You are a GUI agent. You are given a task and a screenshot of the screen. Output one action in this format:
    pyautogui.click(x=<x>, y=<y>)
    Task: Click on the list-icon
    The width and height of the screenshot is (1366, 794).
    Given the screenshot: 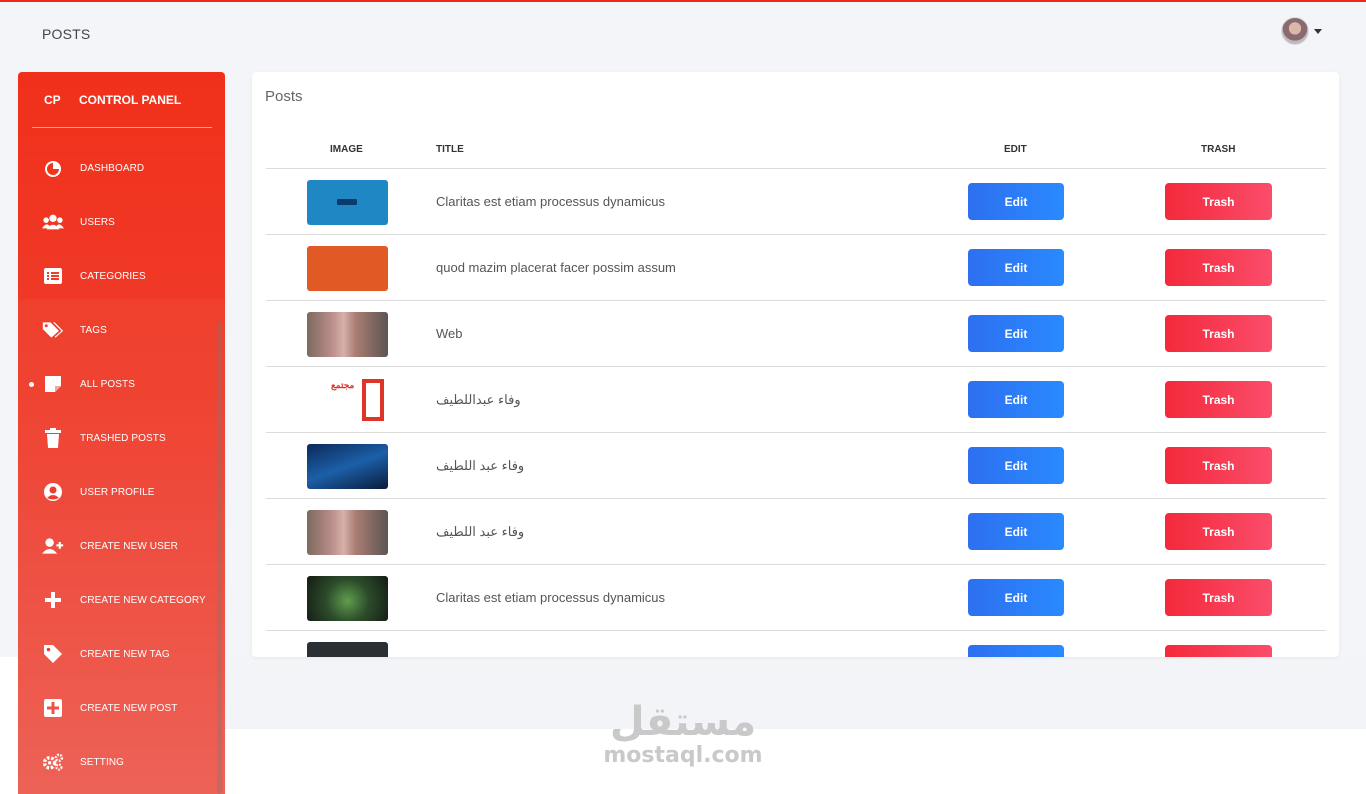 What is the action you would take?
    pyautogui.click(x=53, y=276)
    